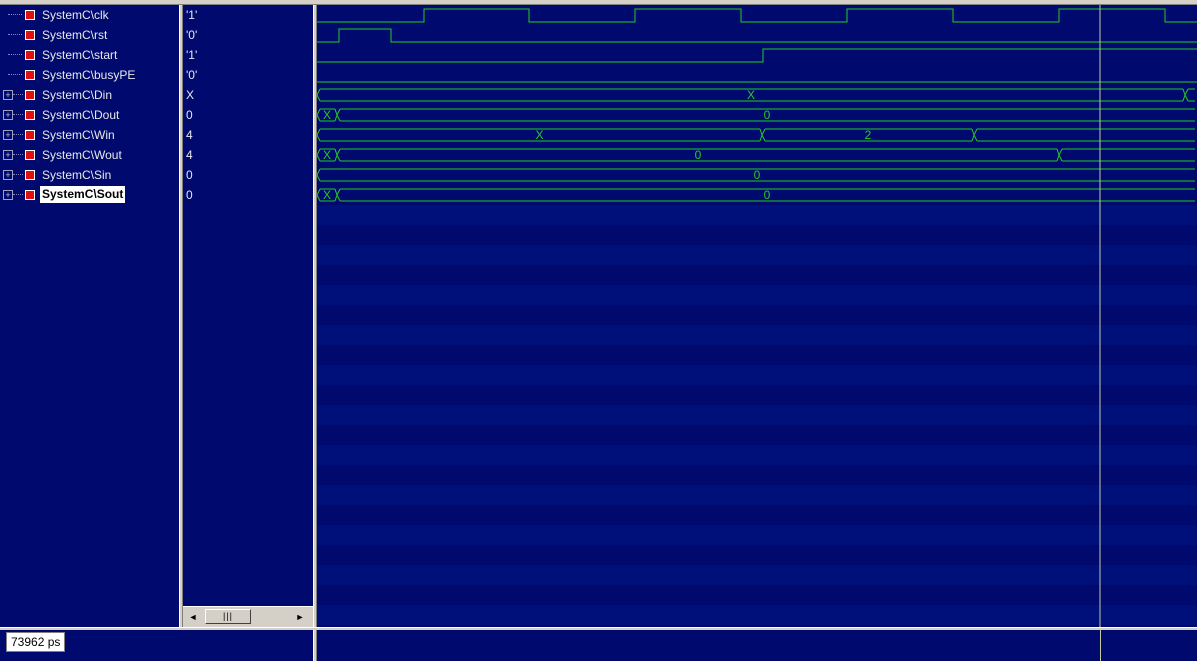  Describe the element at coordinates (193, 617) in the screenshot. I see `scroll-left-icon: ◄` at that location.